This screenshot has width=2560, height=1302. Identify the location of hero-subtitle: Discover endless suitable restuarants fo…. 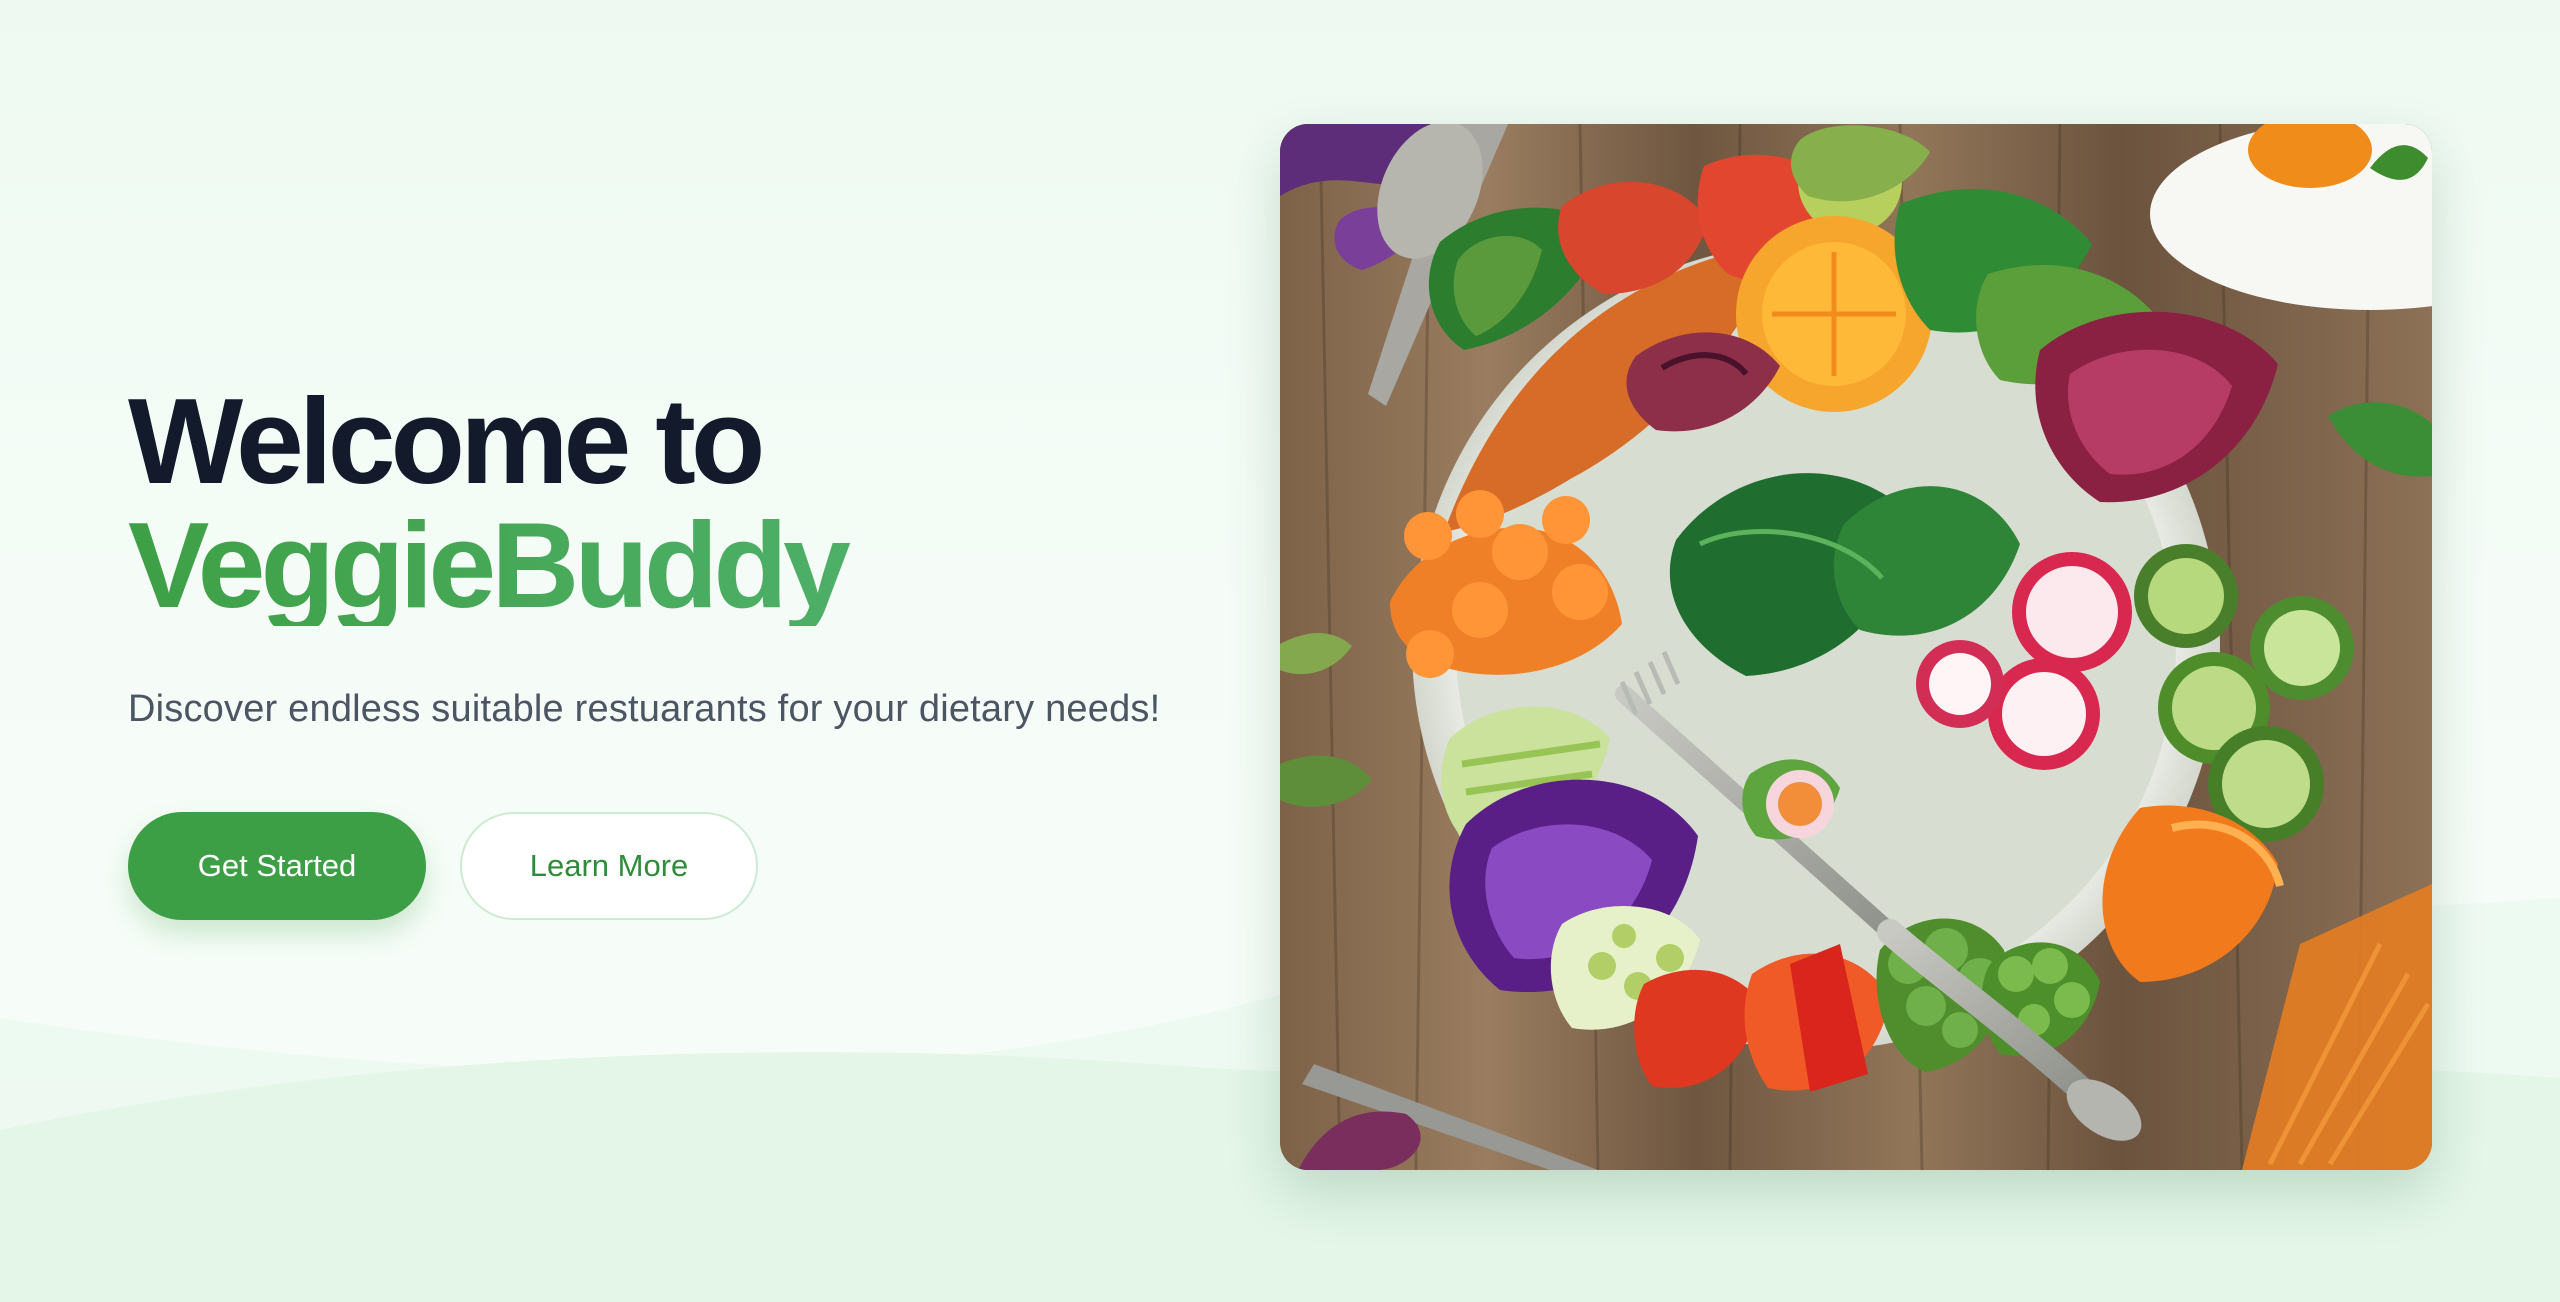
(644, 709).